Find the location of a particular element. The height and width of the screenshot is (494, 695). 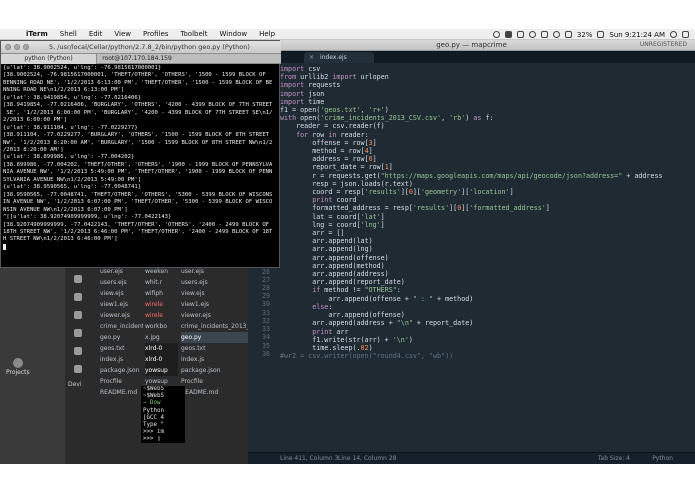

list-item: yowsup is located at coordinates (161, 370).